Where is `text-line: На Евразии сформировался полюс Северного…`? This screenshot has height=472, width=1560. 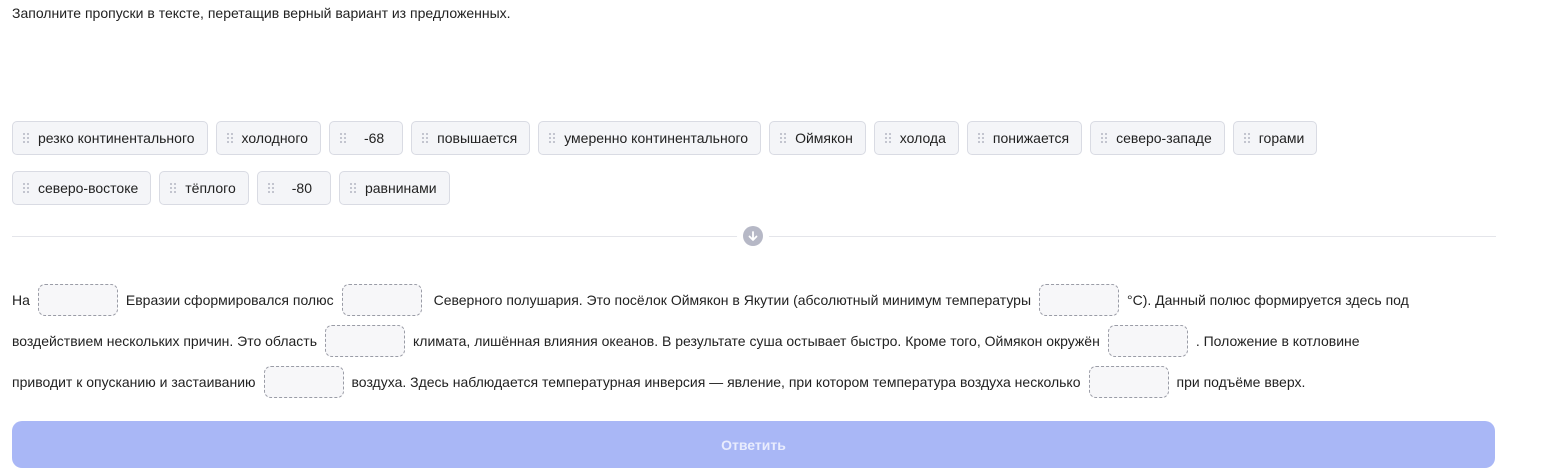 text-line: На Евразии сформировался полюс Северного… is located at coordinates (762, 299).